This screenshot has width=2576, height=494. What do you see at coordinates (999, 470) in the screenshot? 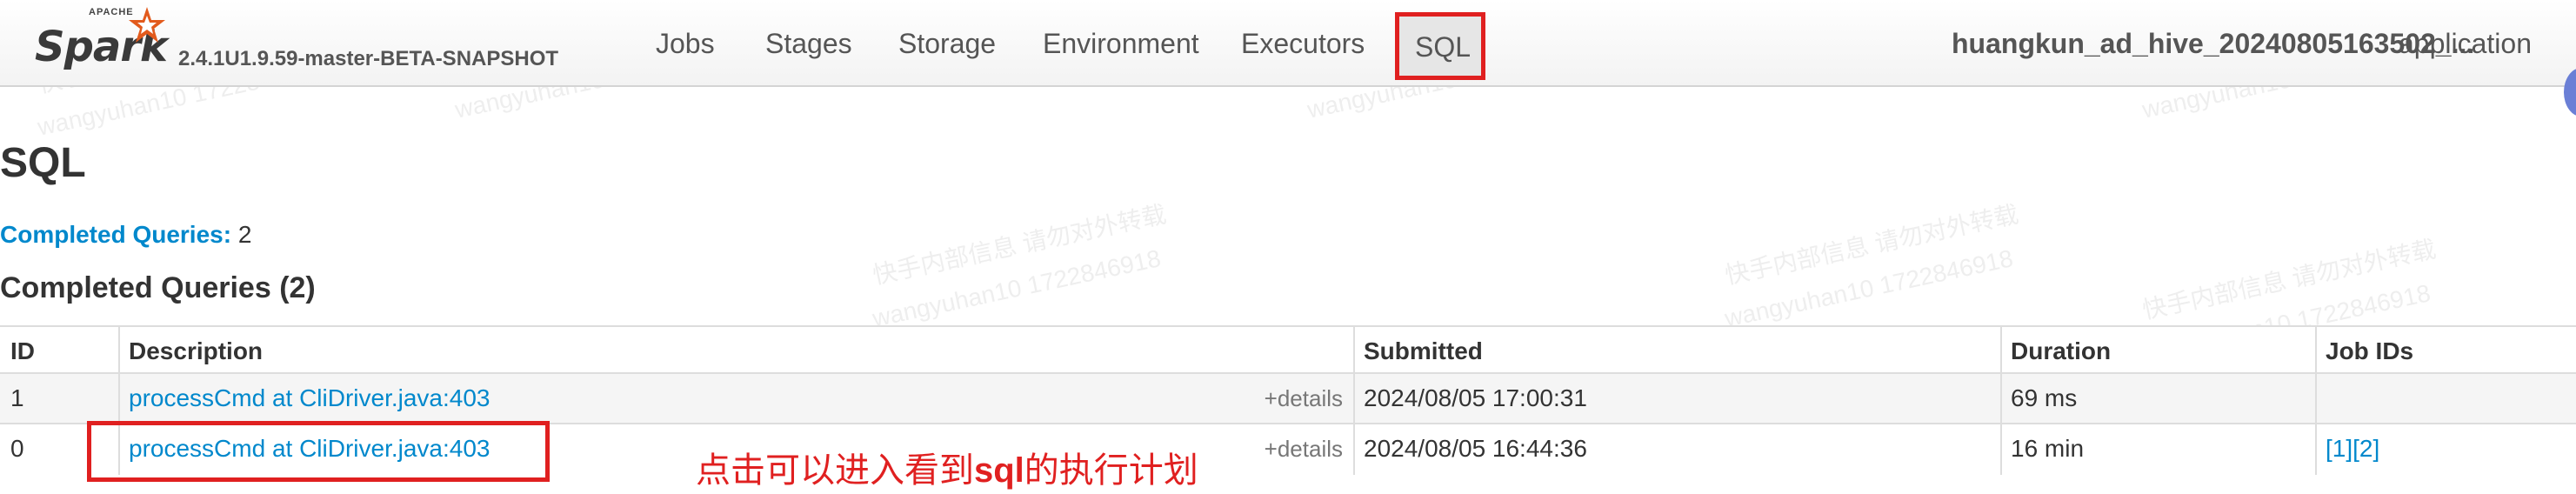
I see `annotation-keyword: sql` at bounding box center [999, 470].